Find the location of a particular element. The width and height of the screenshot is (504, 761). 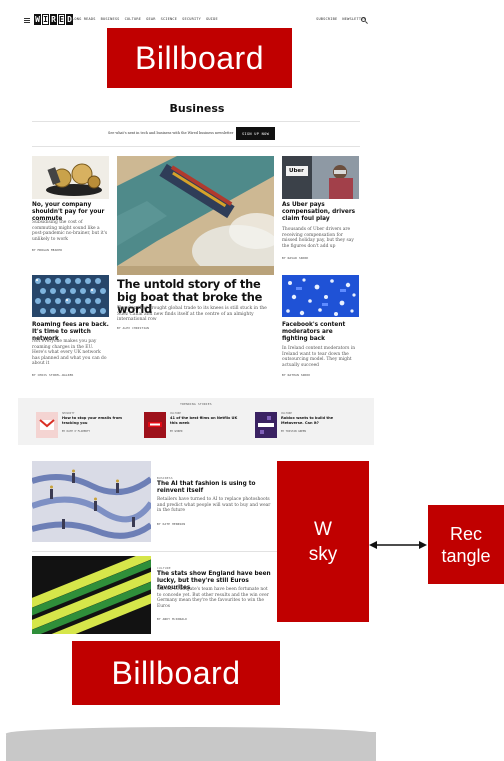

nav-link-gear: GEAR is located at coordinates (150, 19).